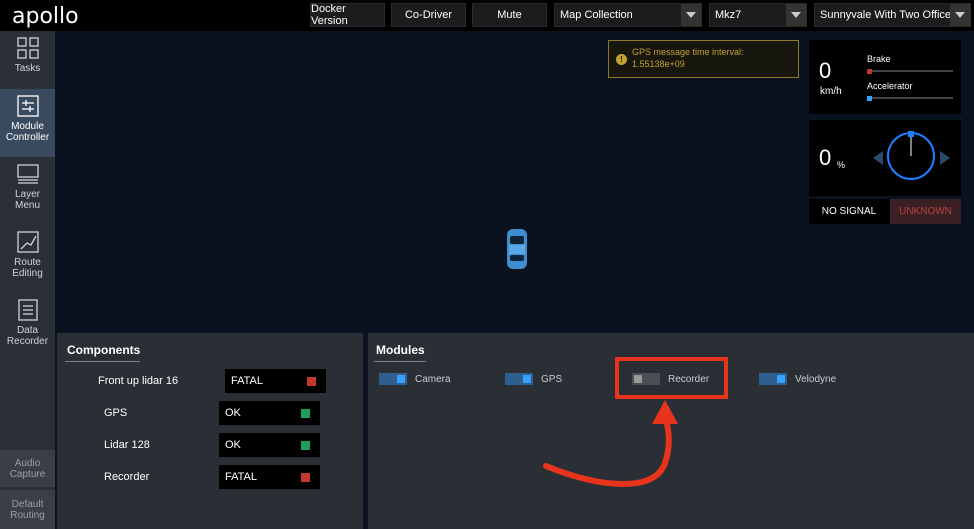  Describe the element at coordinates (27, 474) in the screenshot. I see `sidebar-item-label: Capture` at that location.